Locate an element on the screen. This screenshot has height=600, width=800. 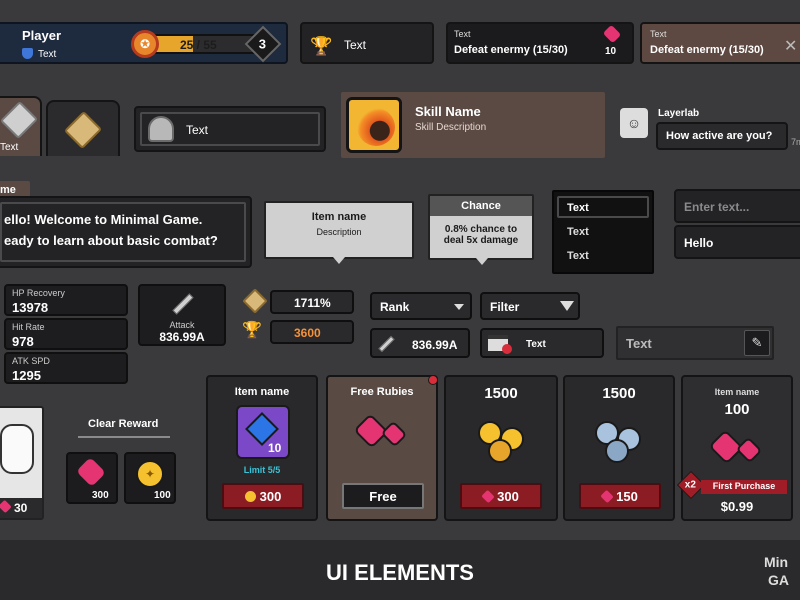
skill-card: Skill Name Skill Description is located at coordinates (473, 125).